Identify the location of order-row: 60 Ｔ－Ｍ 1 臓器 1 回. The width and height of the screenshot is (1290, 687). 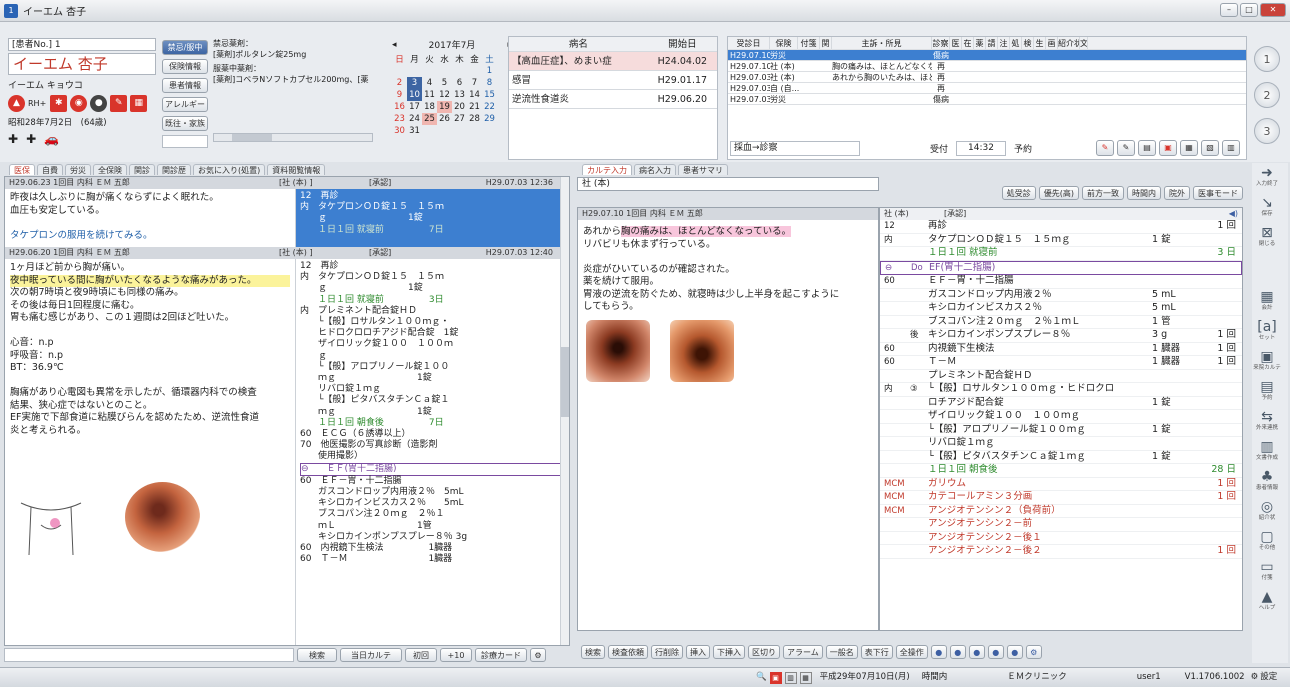
(1061, 363).